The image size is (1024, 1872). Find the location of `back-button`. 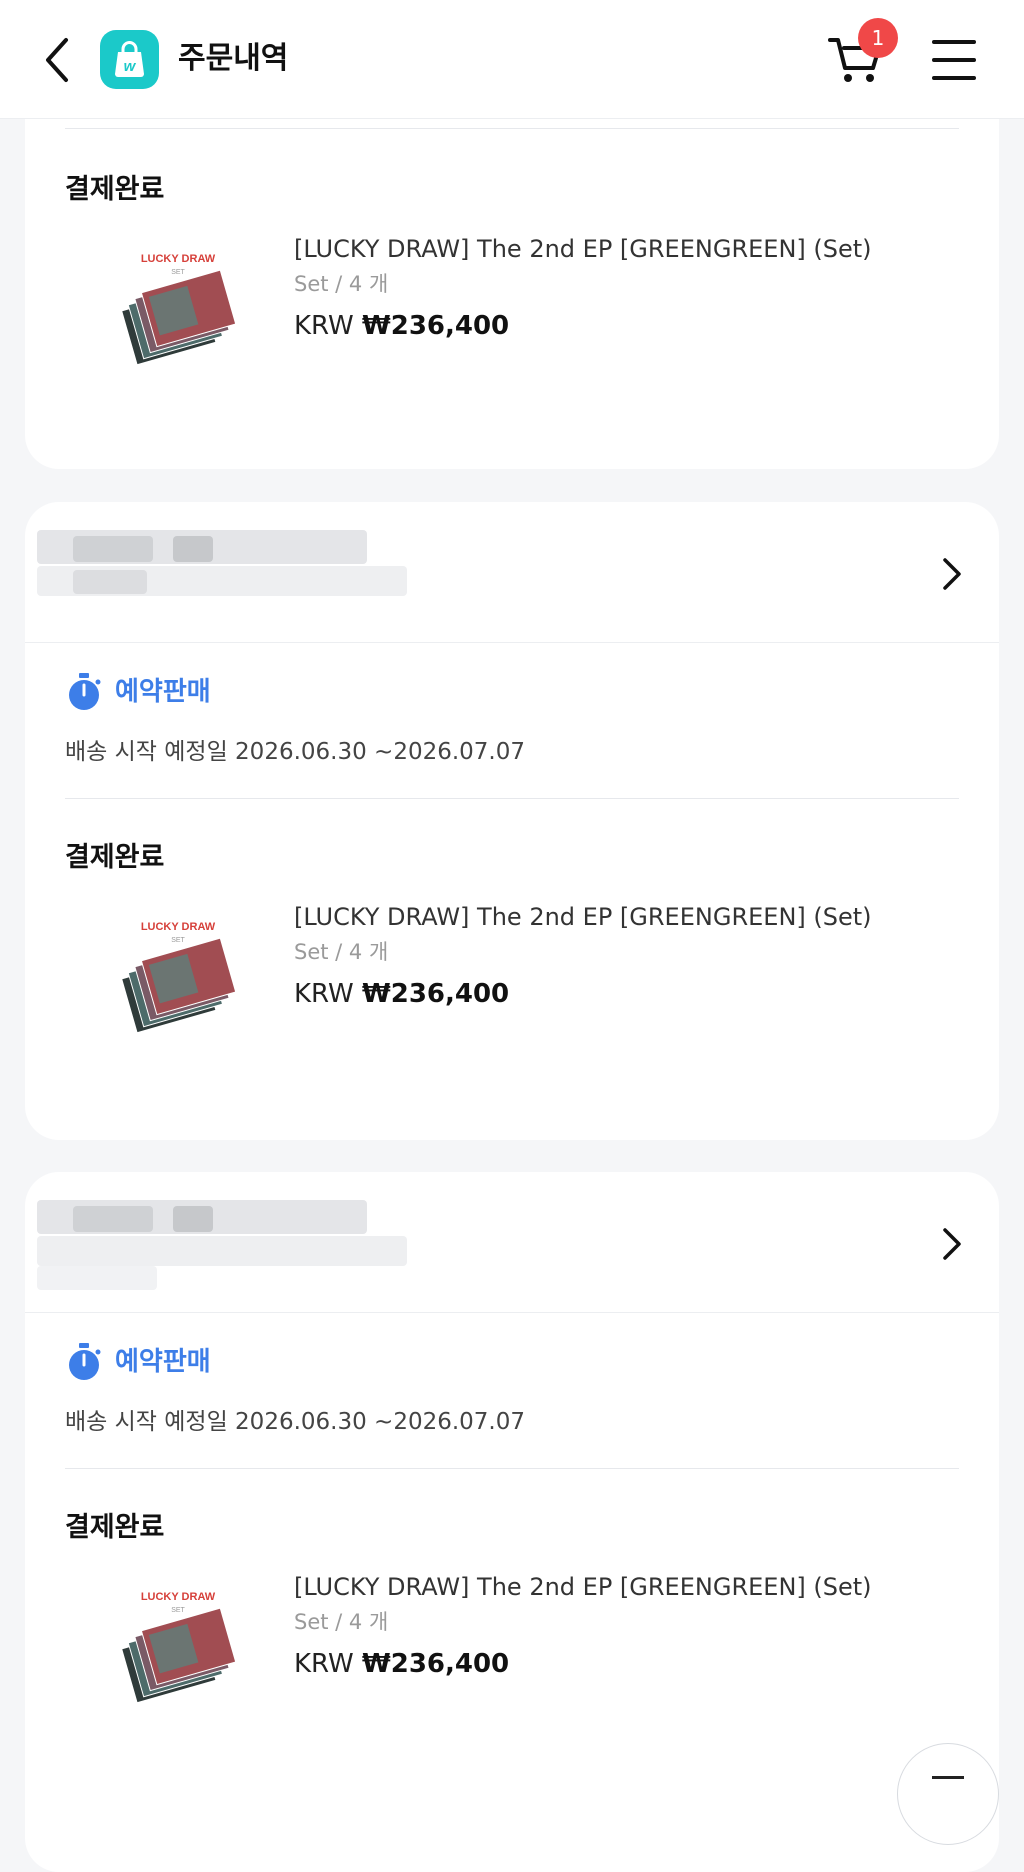

back-button is located at coordinates (58, 60).